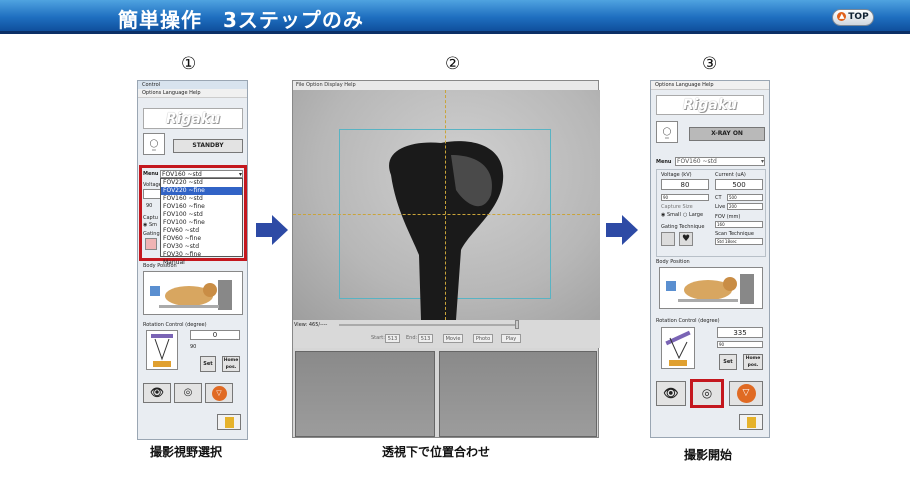 This screenshot has width=910, height=486. I want to click on status-button: STANDBY, so click(208, 146).